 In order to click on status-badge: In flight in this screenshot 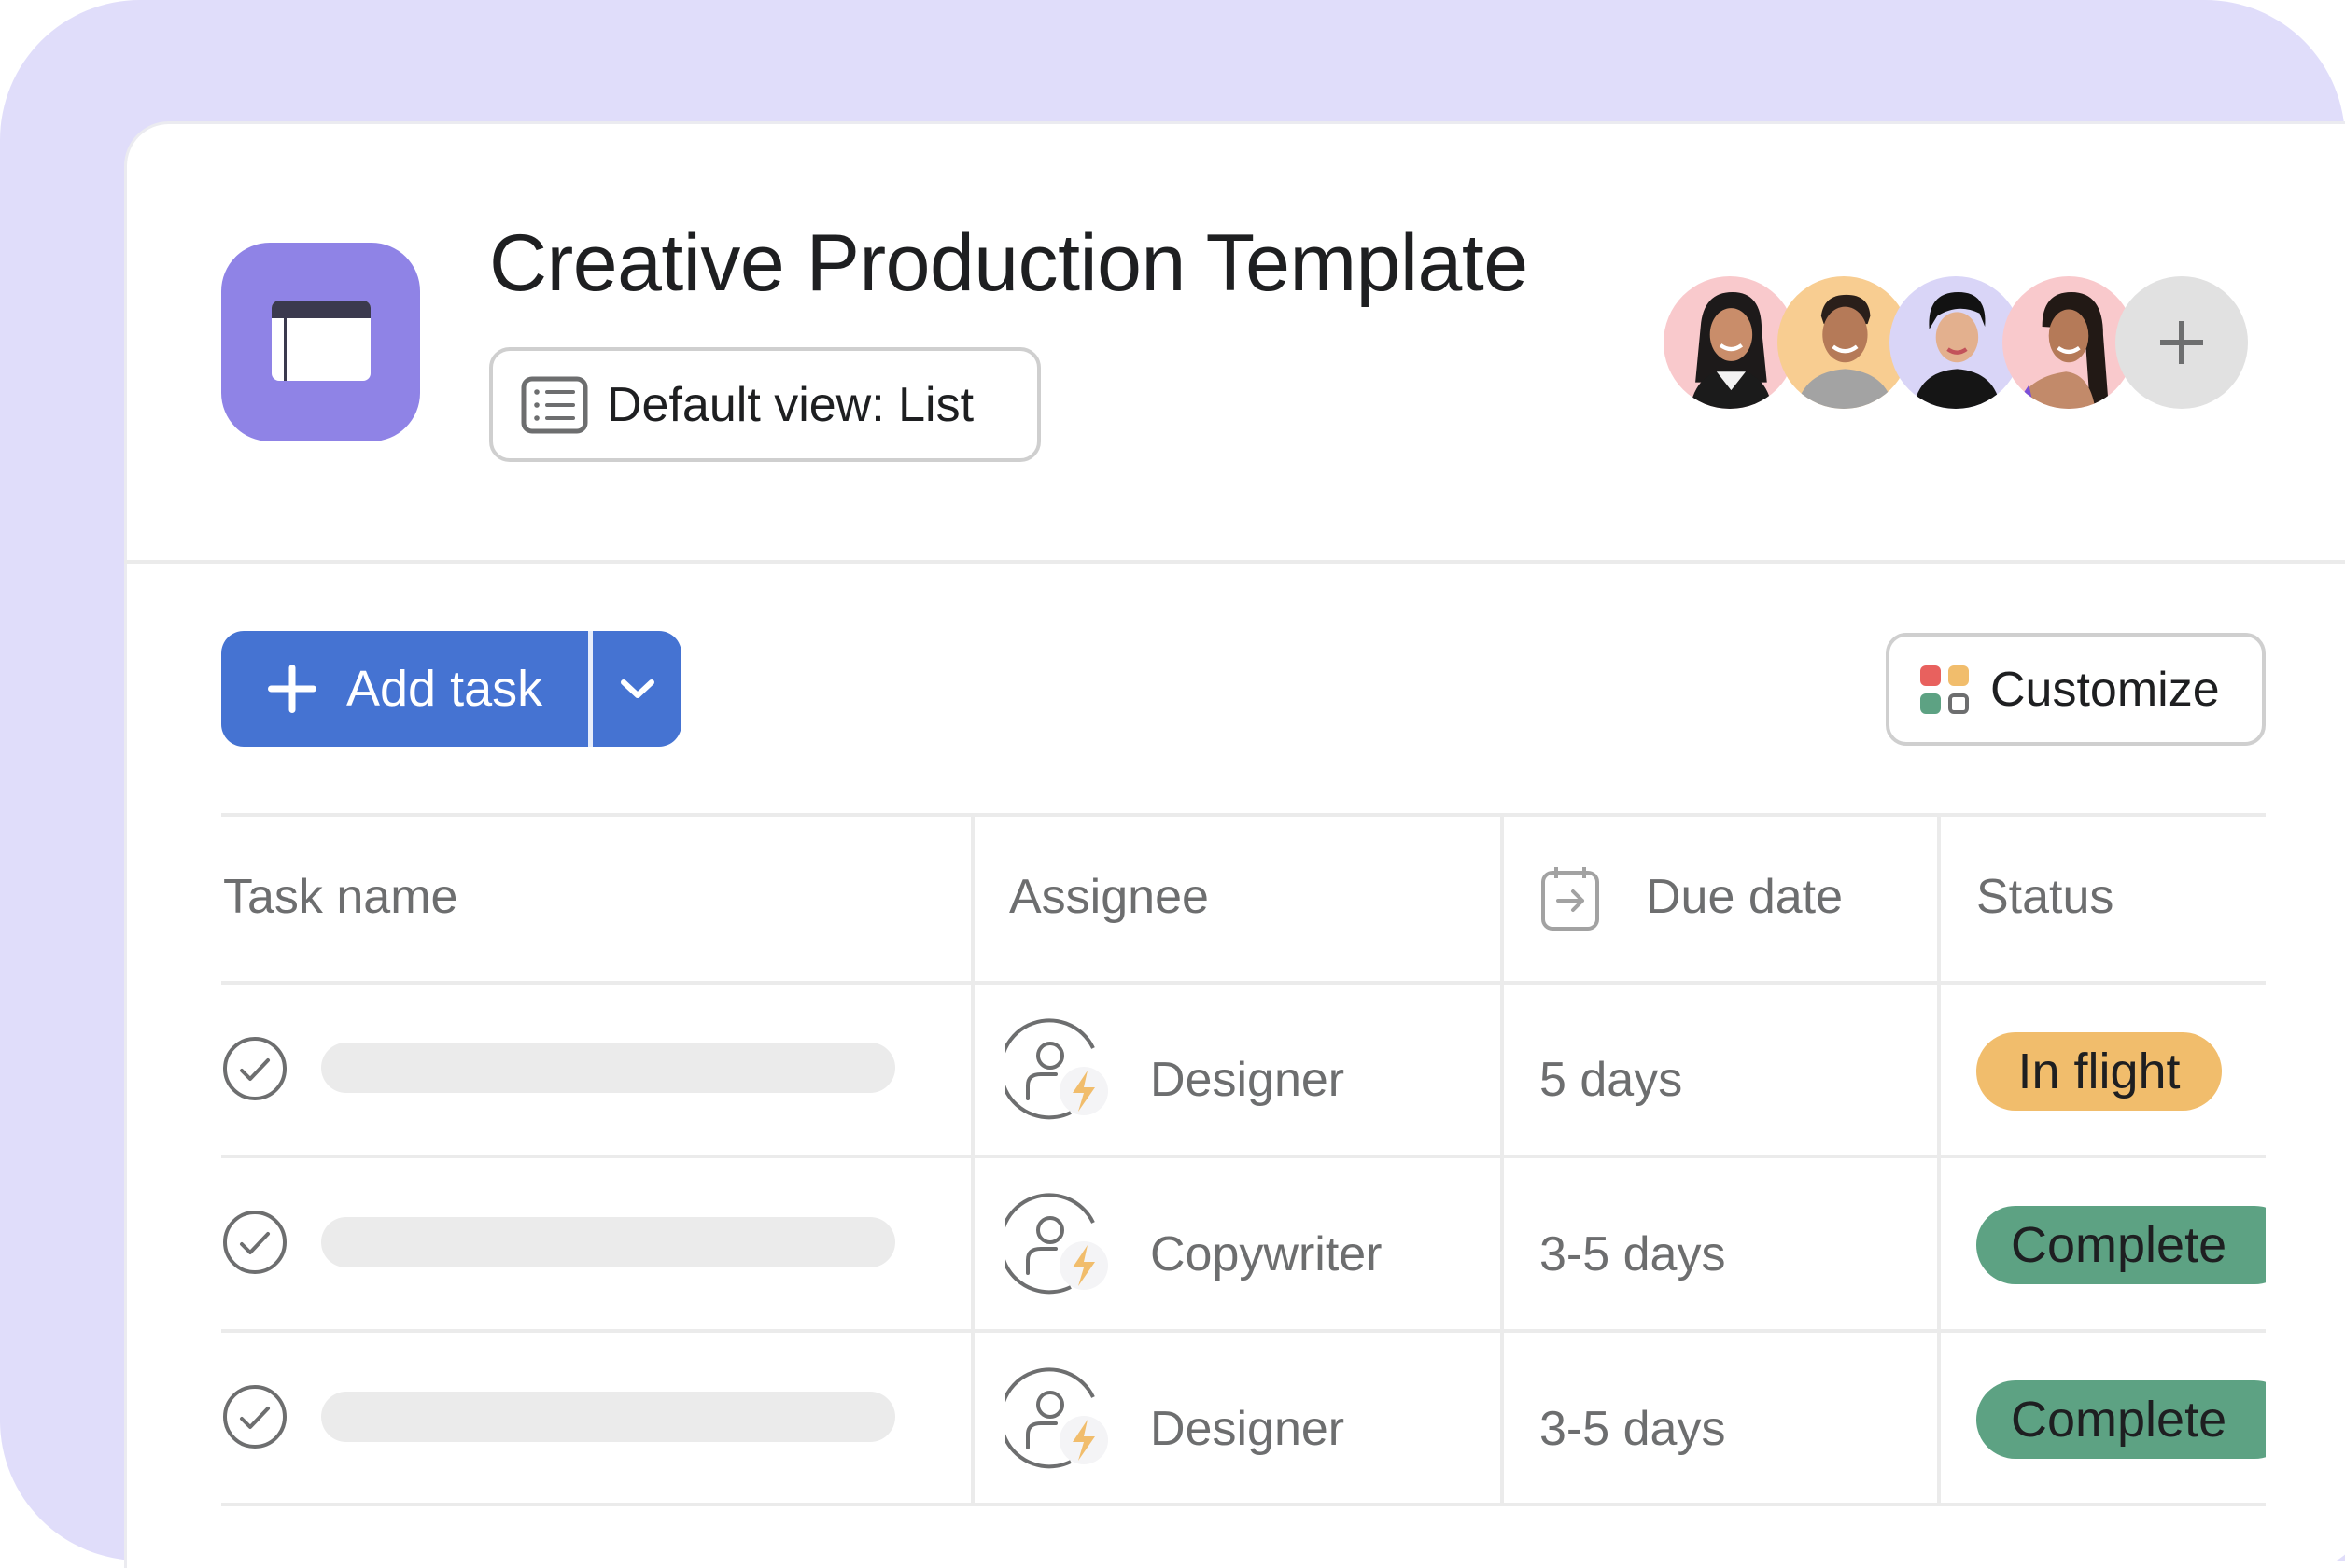, I will do `click(2099, 1071)`.